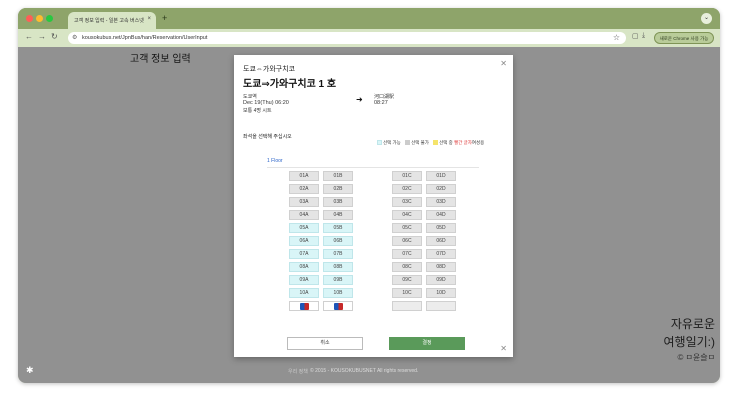  What do you see at coordinates (109, 21) in the screenshot?
I see `tab-title: 고객 정보 입력 - 일본 고속 버스넷` at bounding box center [109, 21].